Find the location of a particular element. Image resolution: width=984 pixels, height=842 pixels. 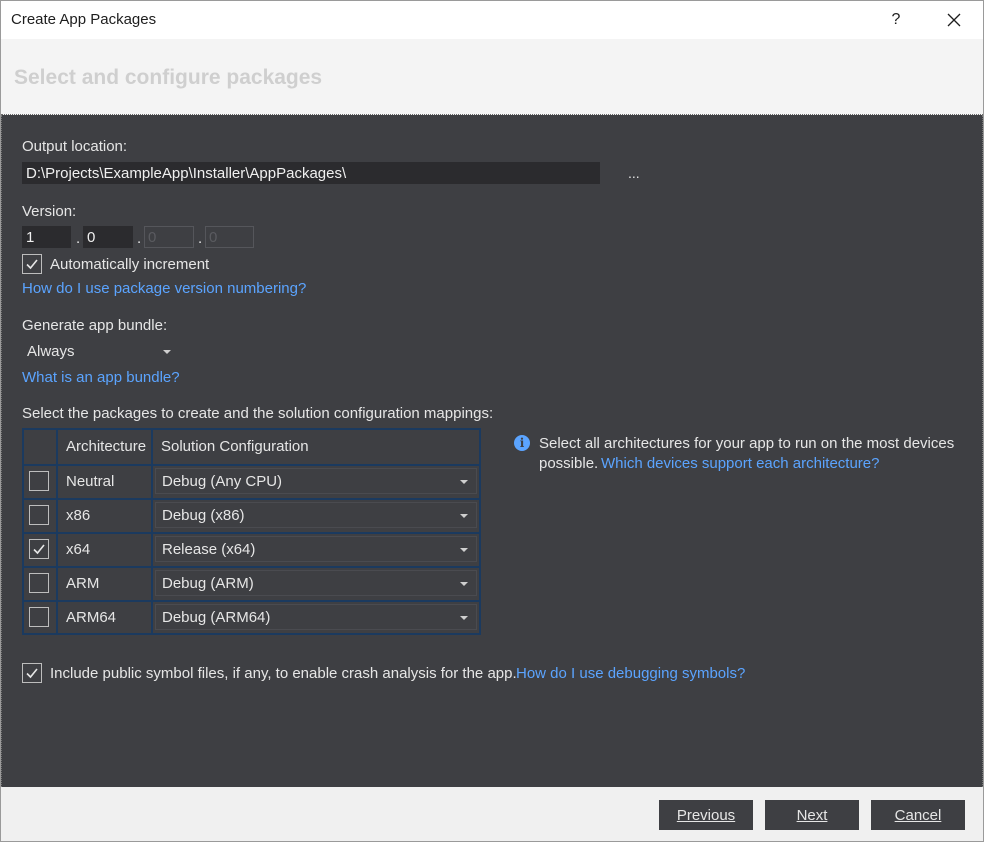

window-title: Create App Packages is located at coordinates (84, 19).